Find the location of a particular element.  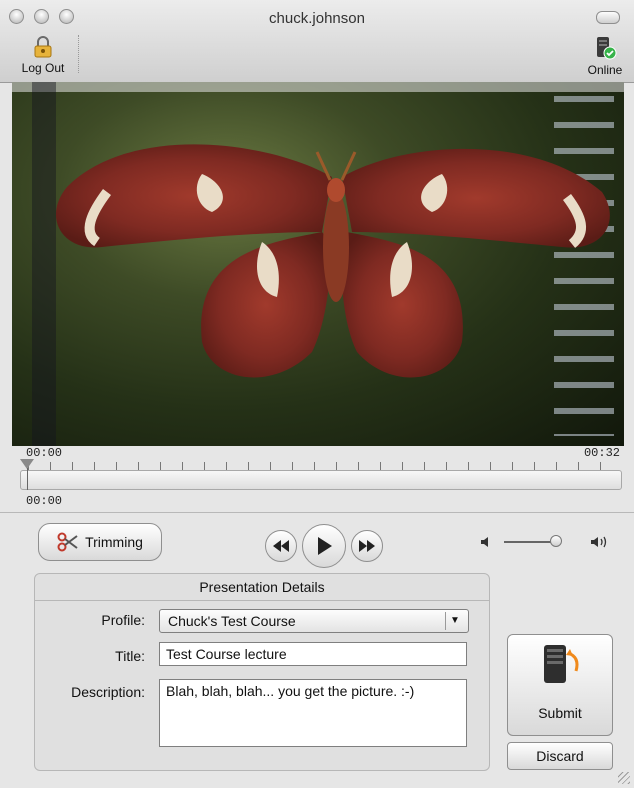

lock-icon is located at coordinates (43, 47).